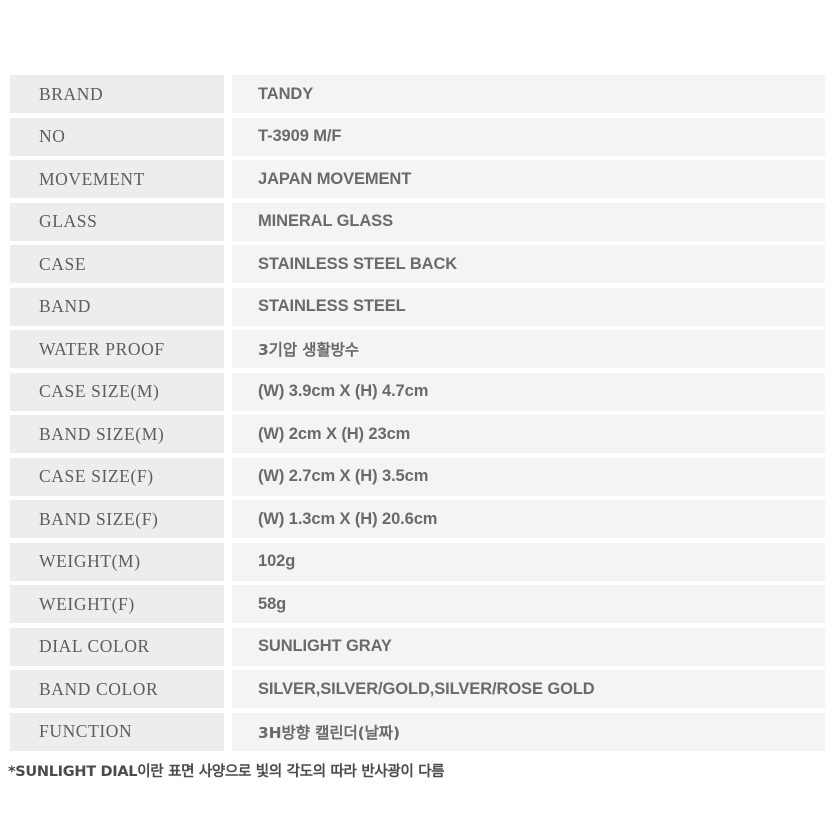 The height and width of the screenshot is (833, 833). Describe the element at coordinates (528, 476) in the screenshot. I see `spec-value: (W) 2.7cm X (H) 3.5cm` at that location.